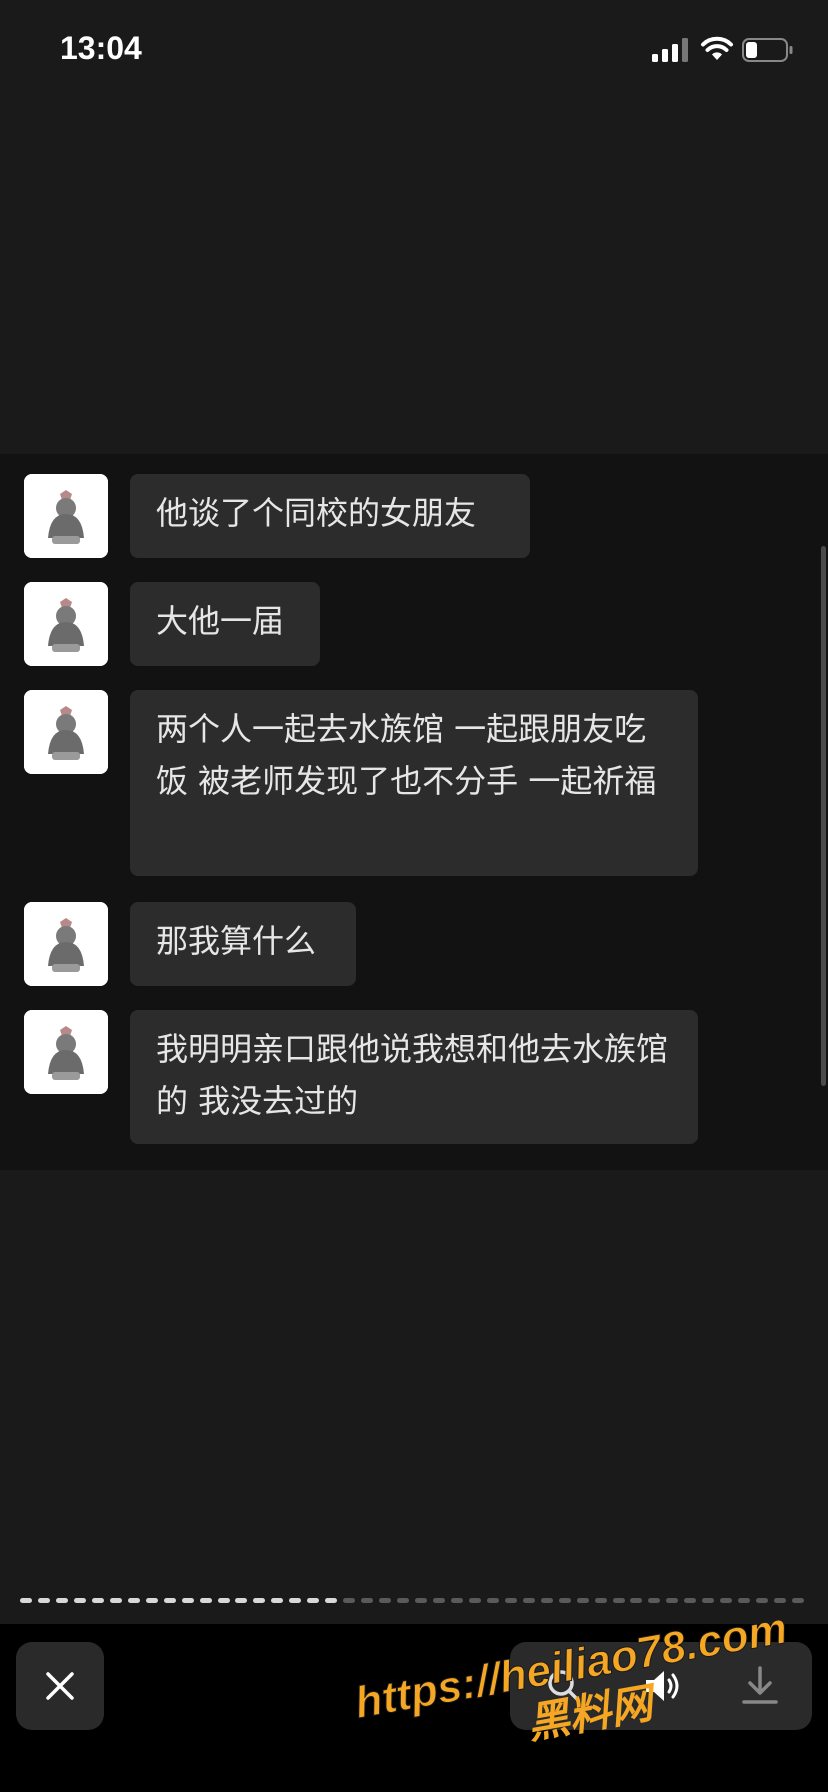 The height and width of the screenshot is (1792, 828). I want to click on watermark: https://heiliao78.com 黑料网, so click(585, 1675).